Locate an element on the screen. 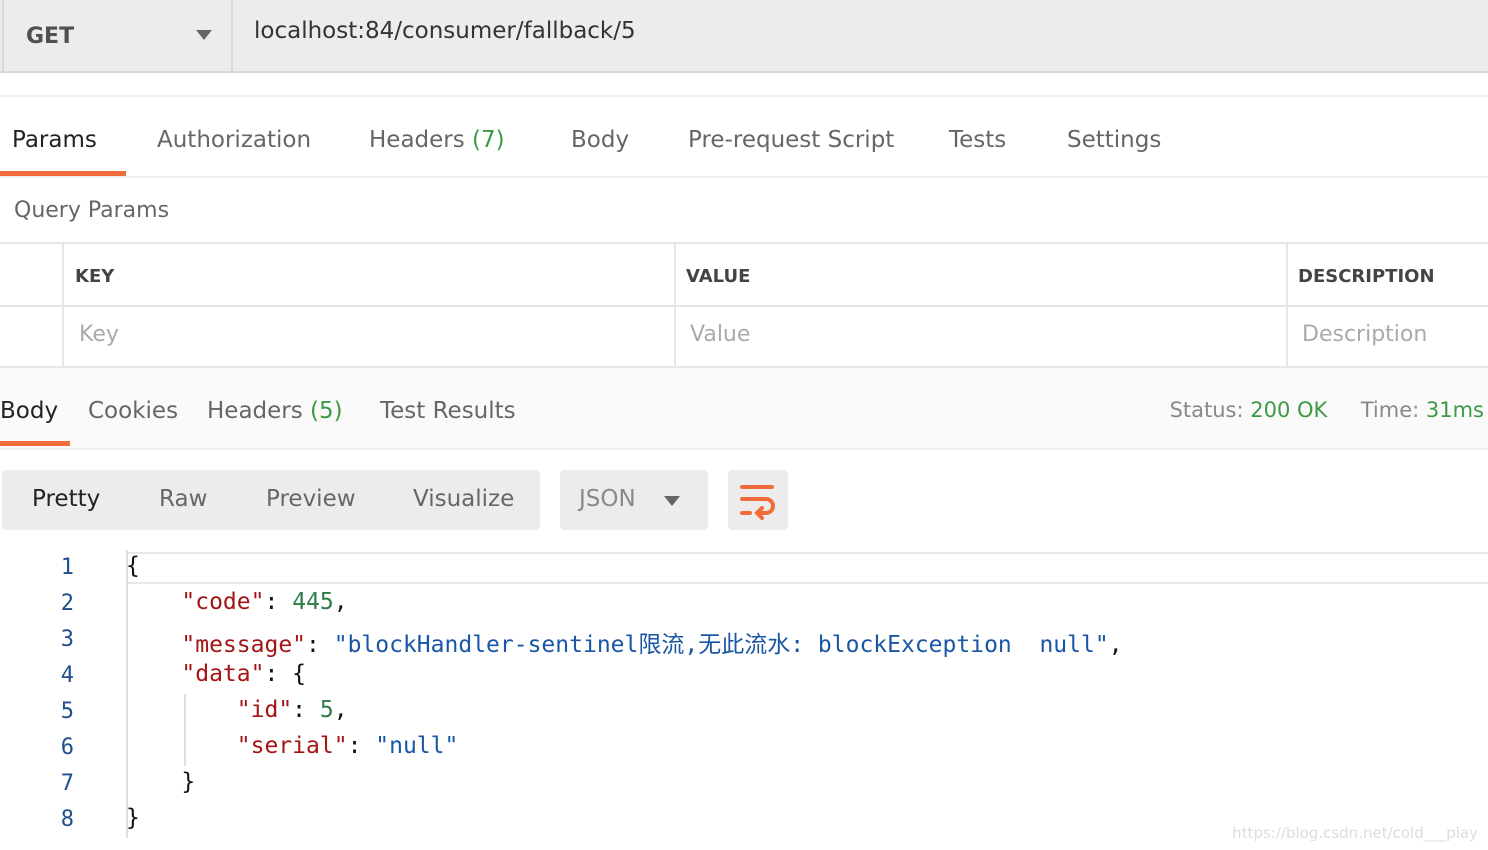 The image size is (1488, 850). wrap-lines-button is located at coordinates (758, 500).